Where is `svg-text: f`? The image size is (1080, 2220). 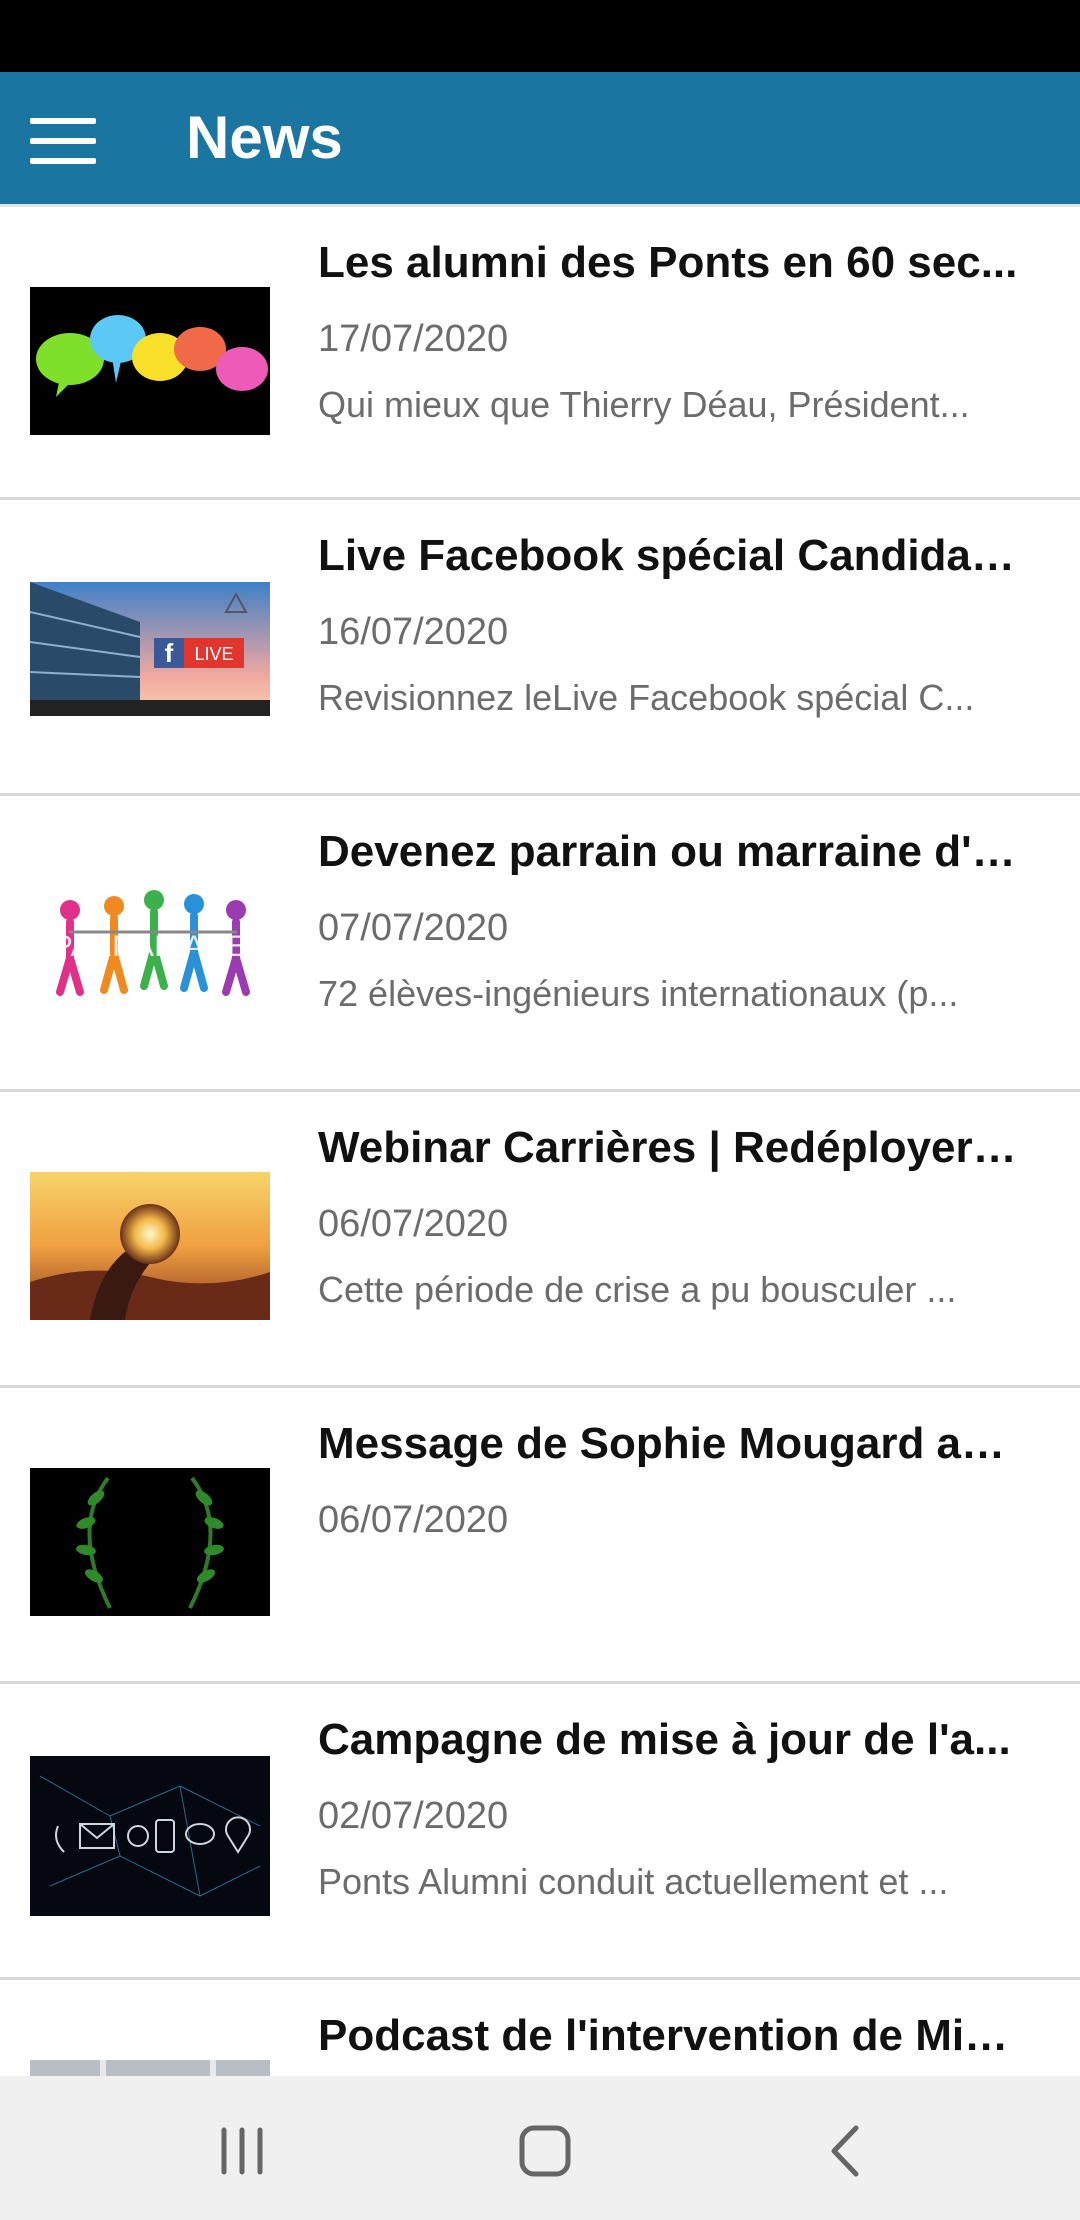 svg-text: f is located at coordinates (169, 653).